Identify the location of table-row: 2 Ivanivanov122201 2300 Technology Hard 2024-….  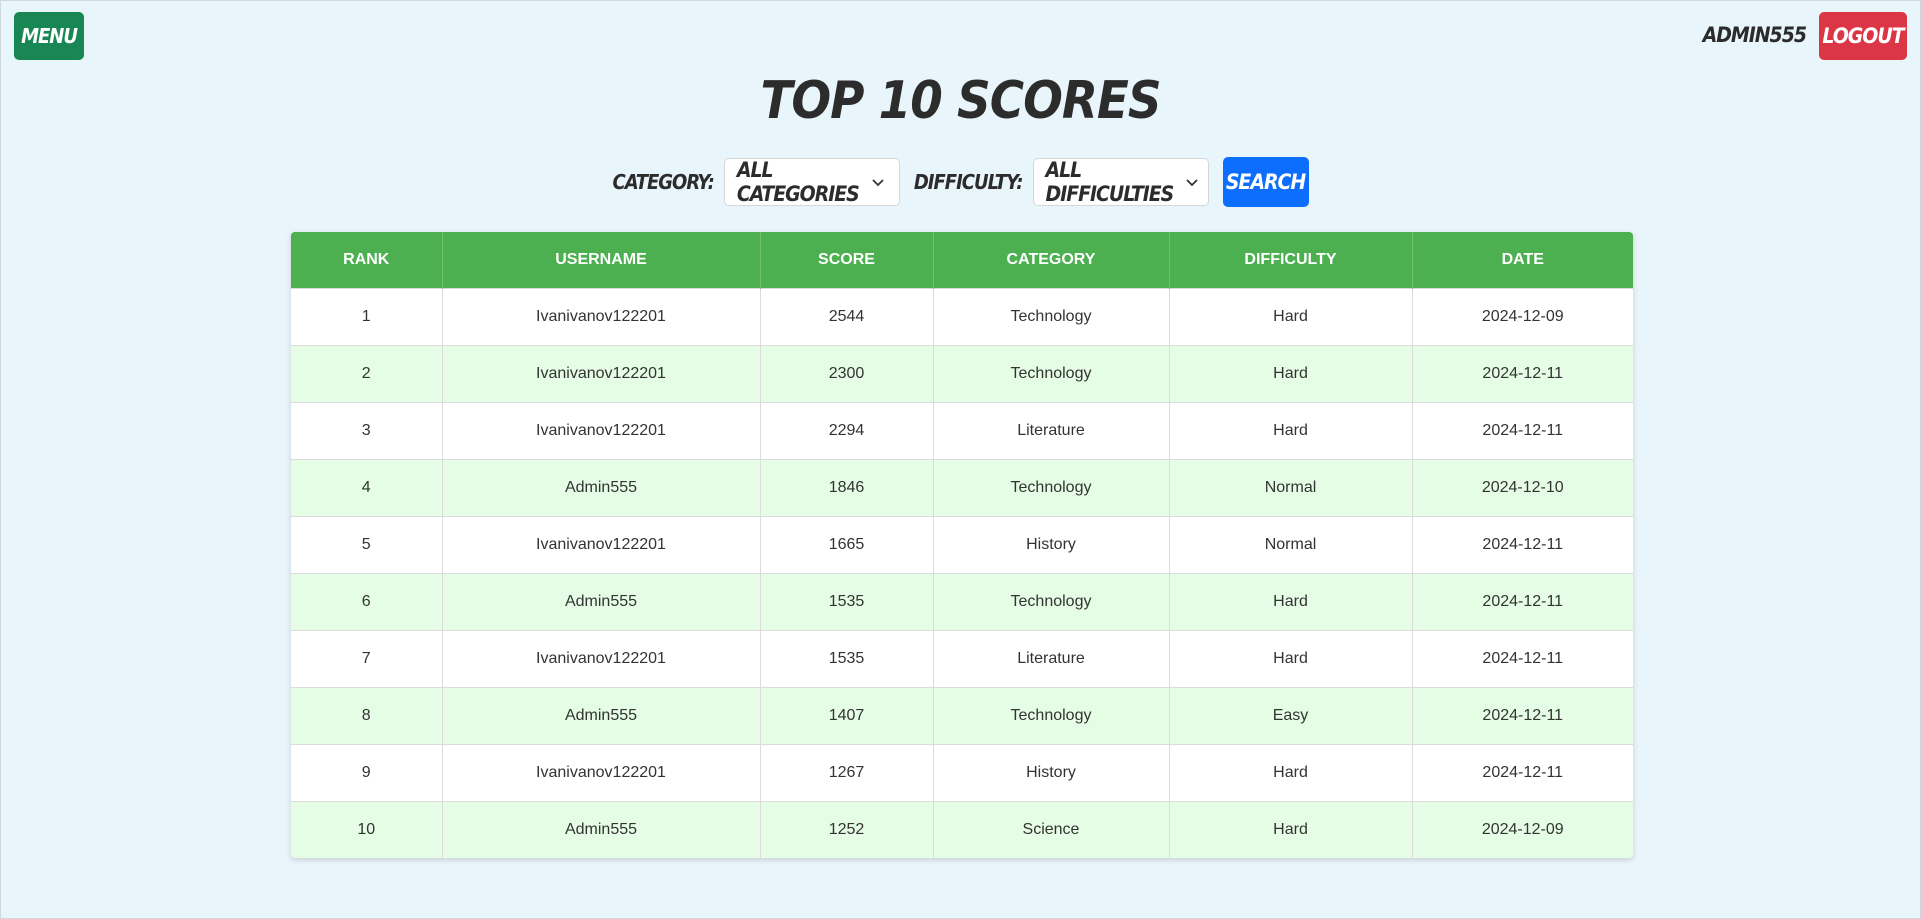
(962, 374).